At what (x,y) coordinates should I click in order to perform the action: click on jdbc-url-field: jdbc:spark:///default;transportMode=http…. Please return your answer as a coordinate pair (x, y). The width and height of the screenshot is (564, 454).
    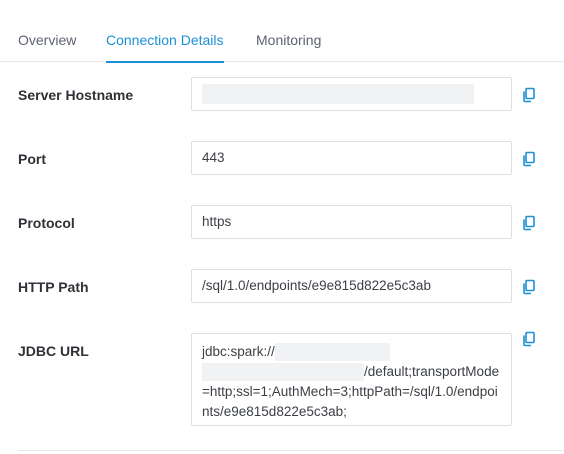
    Looking at the image, I should click on (351, 379).